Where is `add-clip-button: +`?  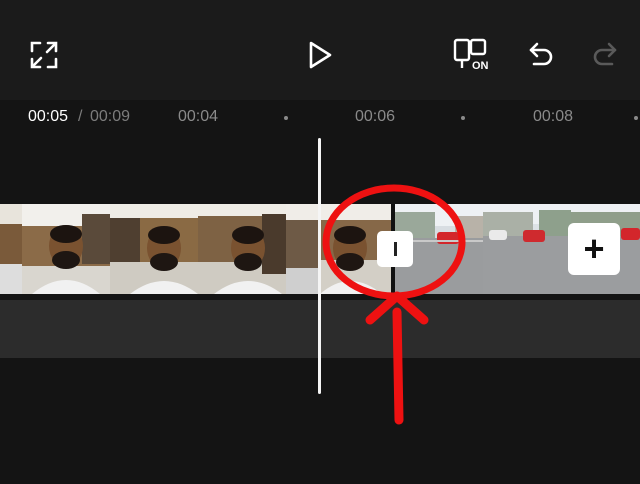 add-clip-button: + is located at coordinates (594, 249).